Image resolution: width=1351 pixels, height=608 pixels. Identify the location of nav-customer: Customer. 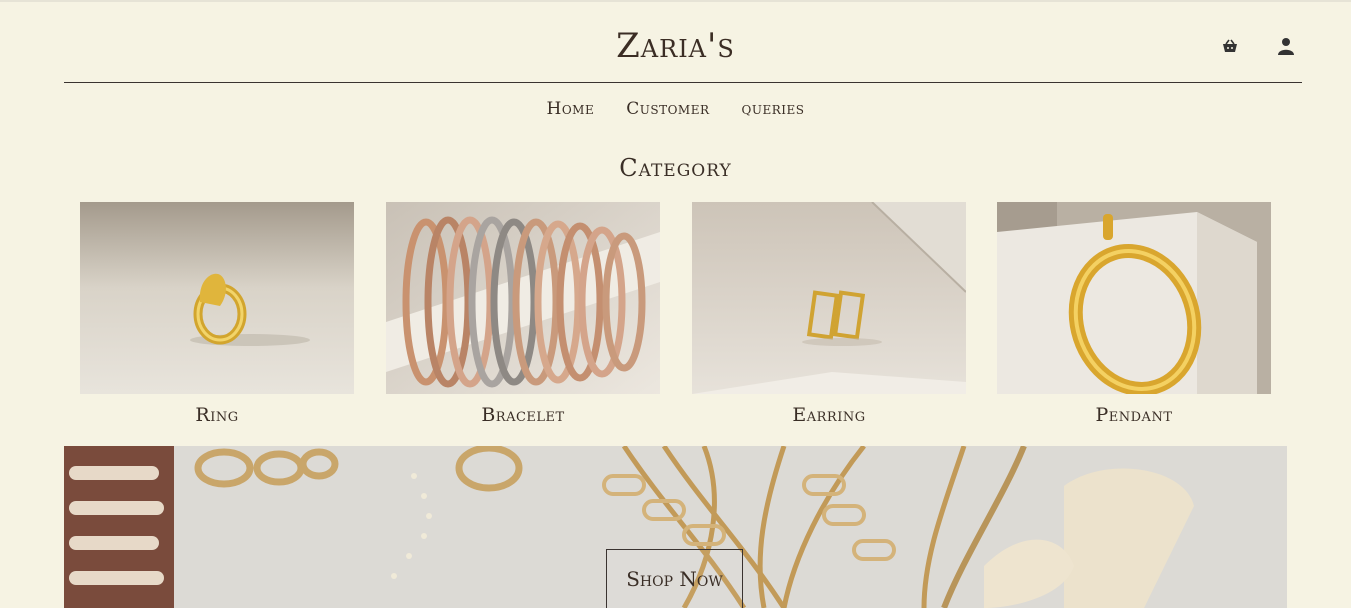
(667, 109).